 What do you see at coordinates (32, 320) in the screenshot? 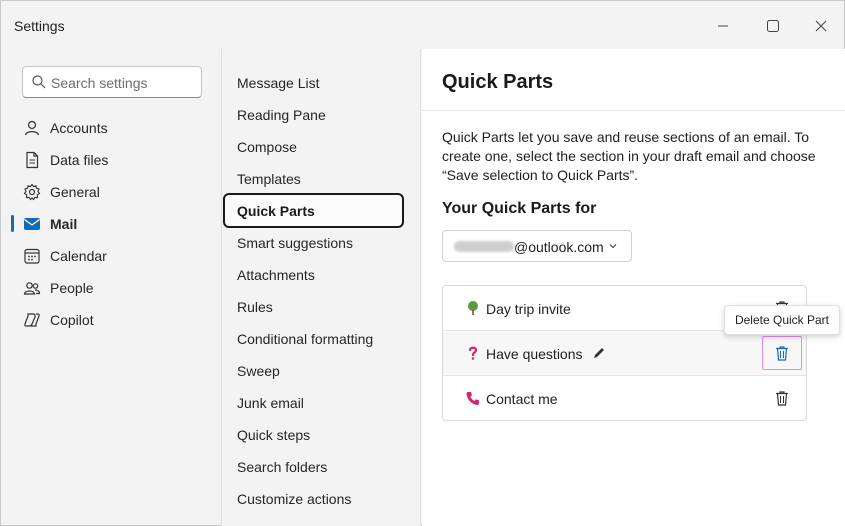
I see `copilot-icon` at bounding box center [32, 320].